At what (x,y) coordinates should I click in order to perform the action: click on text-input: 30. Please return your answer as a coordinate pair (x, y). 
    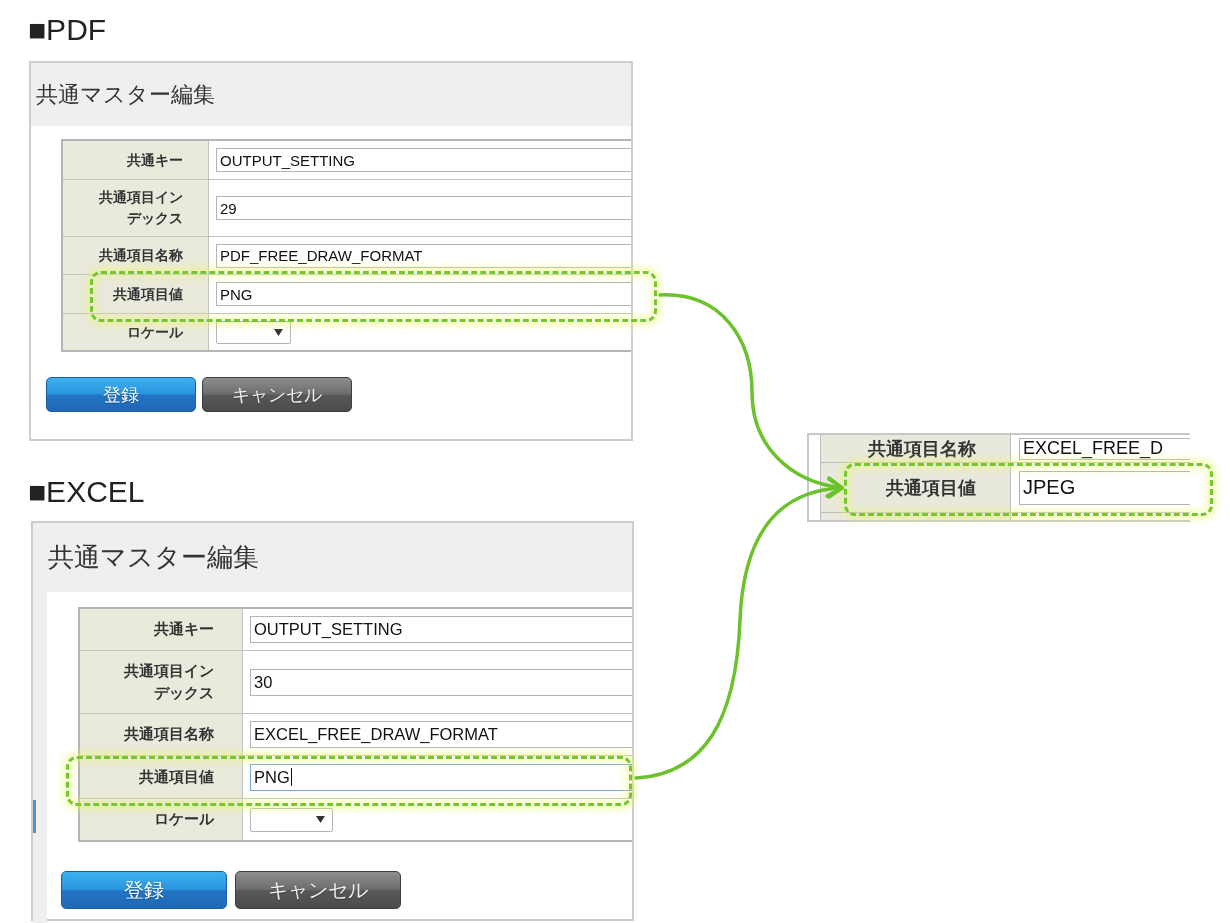
    Looking at the image, I should click on (441, 682).